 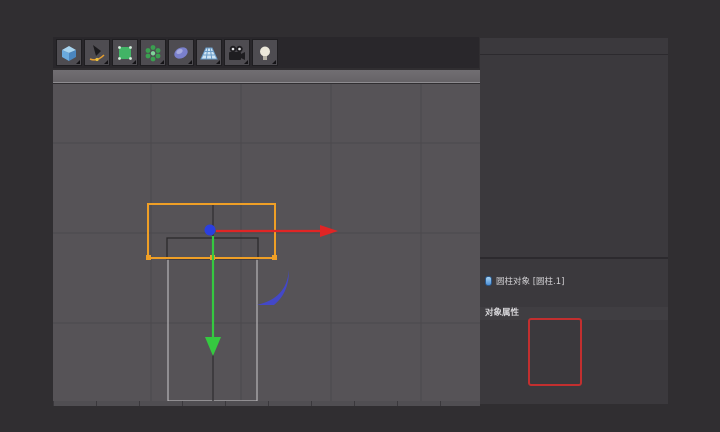 I want to click on array-generator-button, so click(x=153, y=52).